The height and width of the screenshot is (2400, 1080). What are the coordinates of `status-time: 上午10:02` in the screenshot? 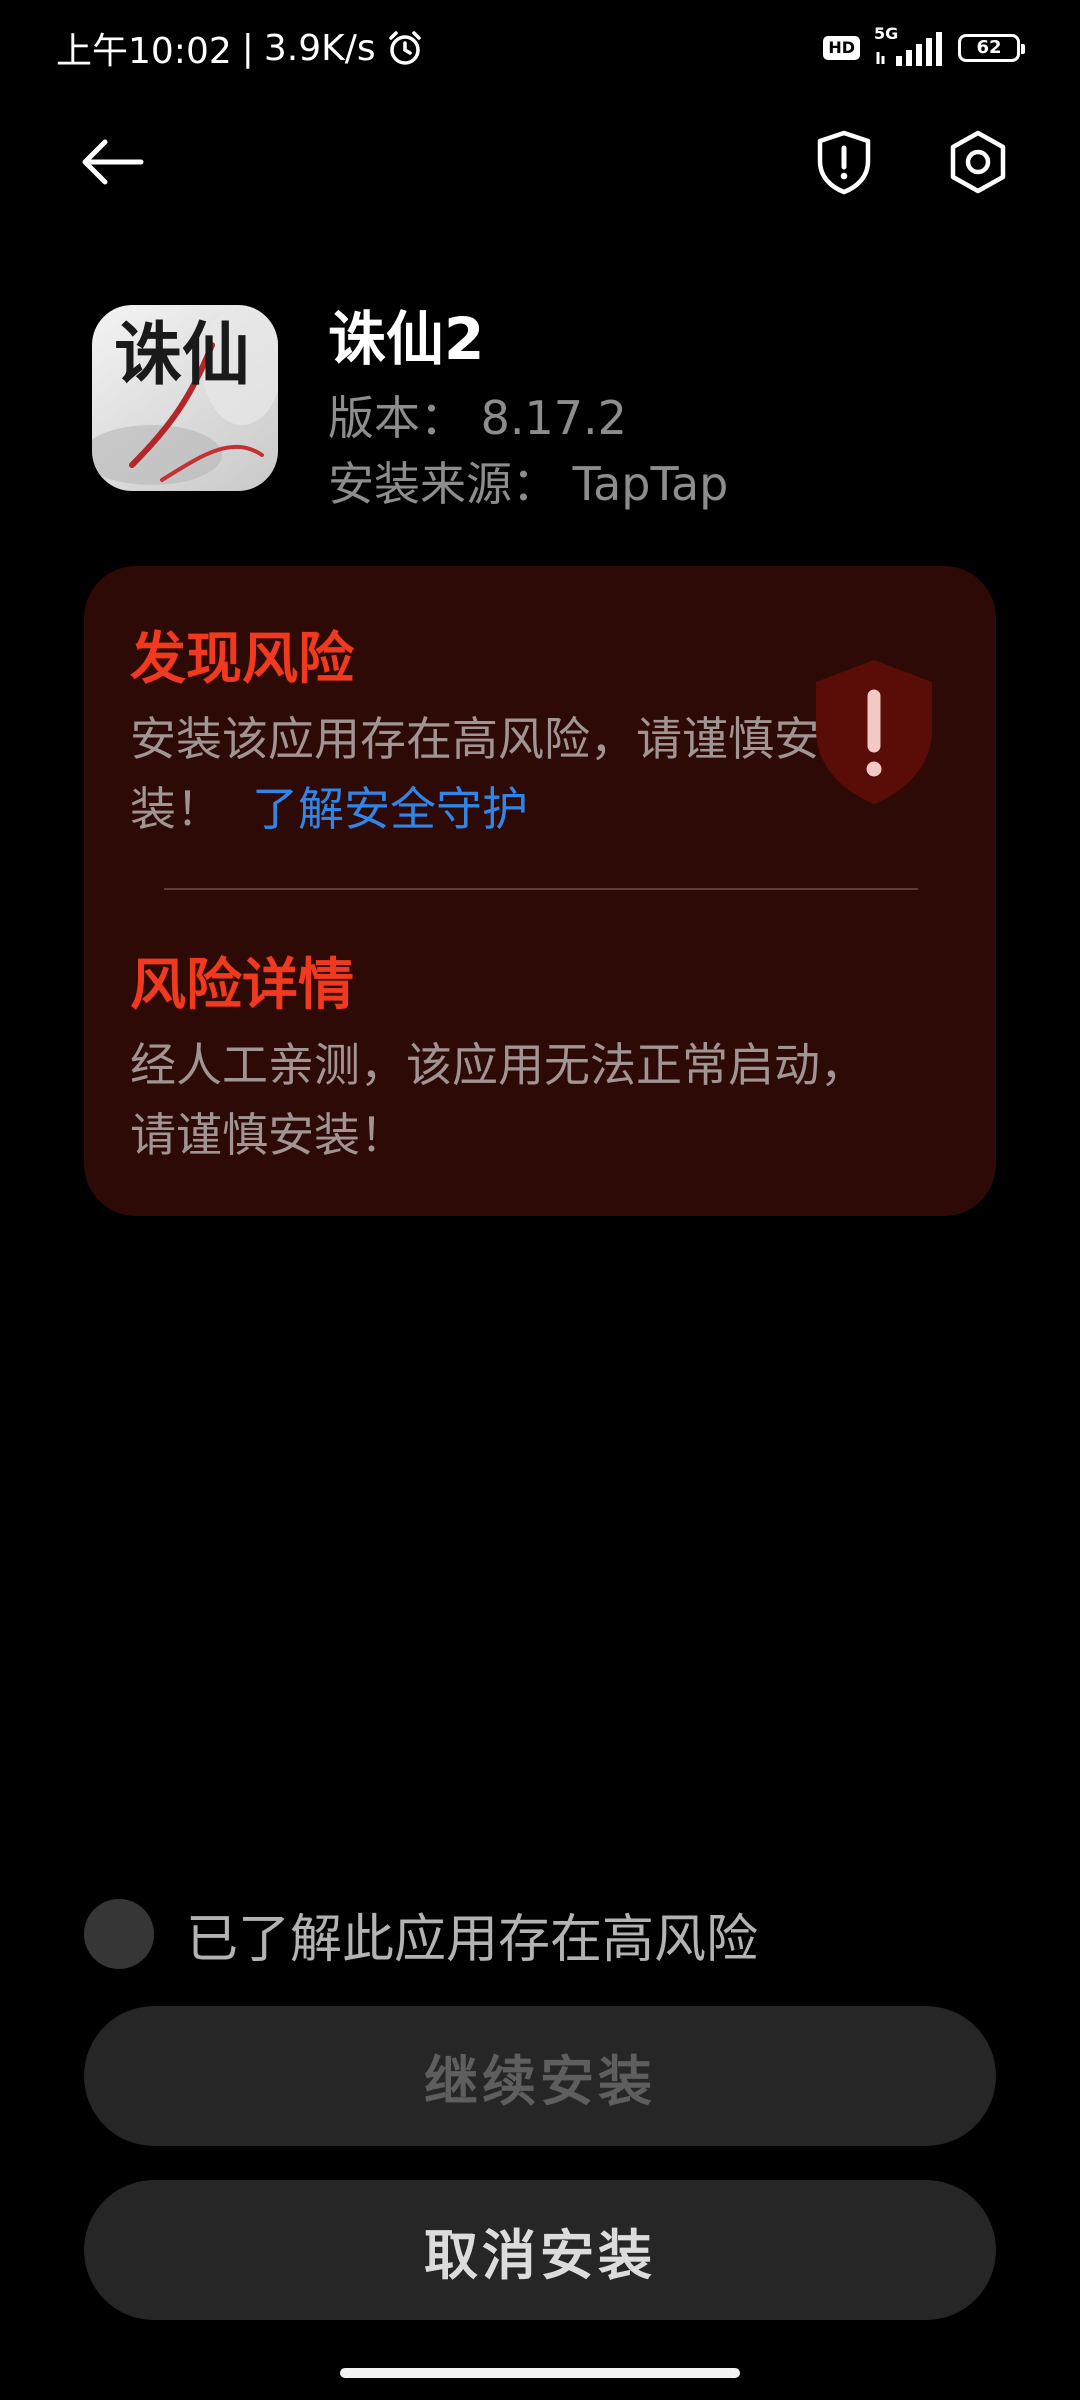 It's located at (144, 51).